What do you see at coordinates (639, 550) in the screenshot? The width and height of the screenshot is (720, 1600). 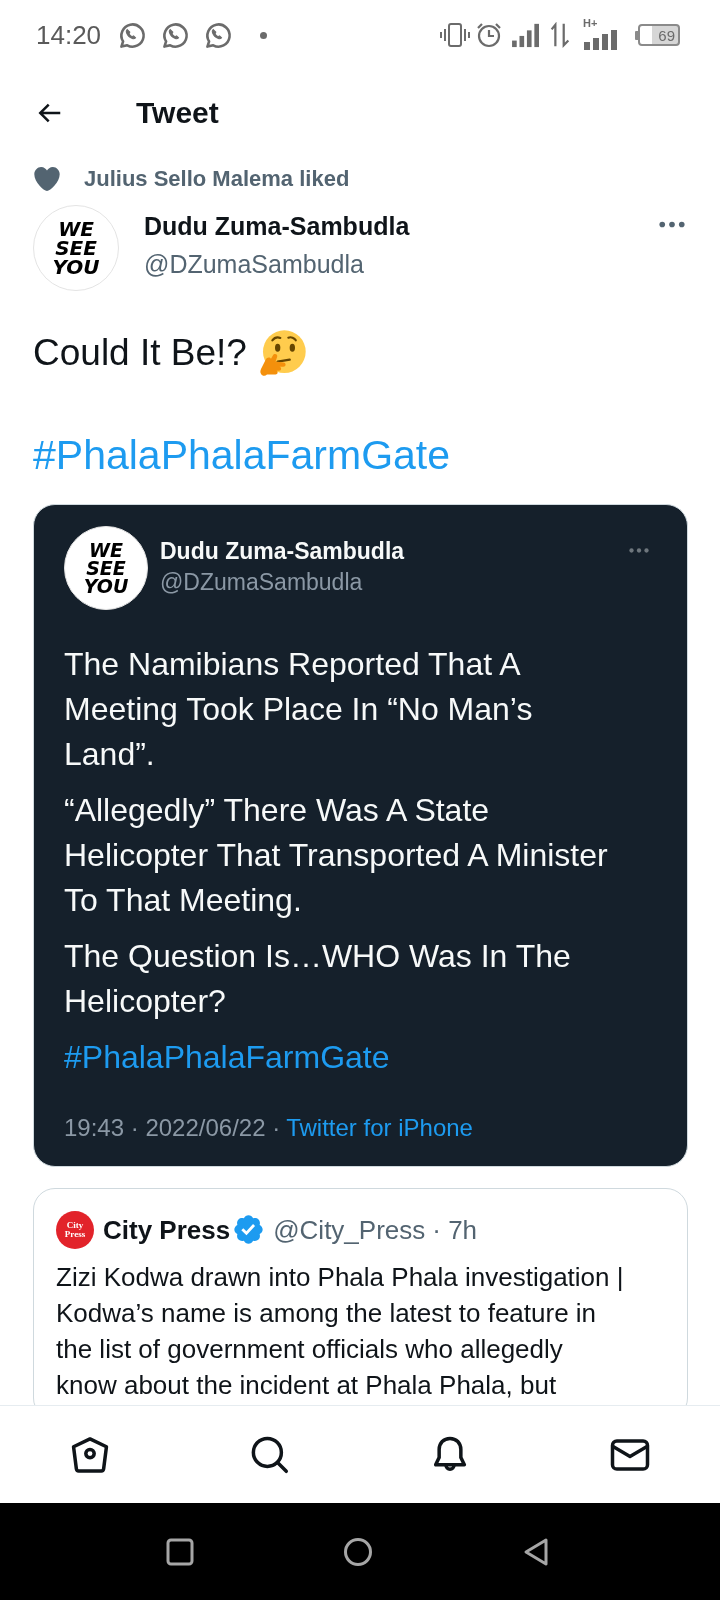 I see `screenshot-more-icon` at bounding box center [639, 550].